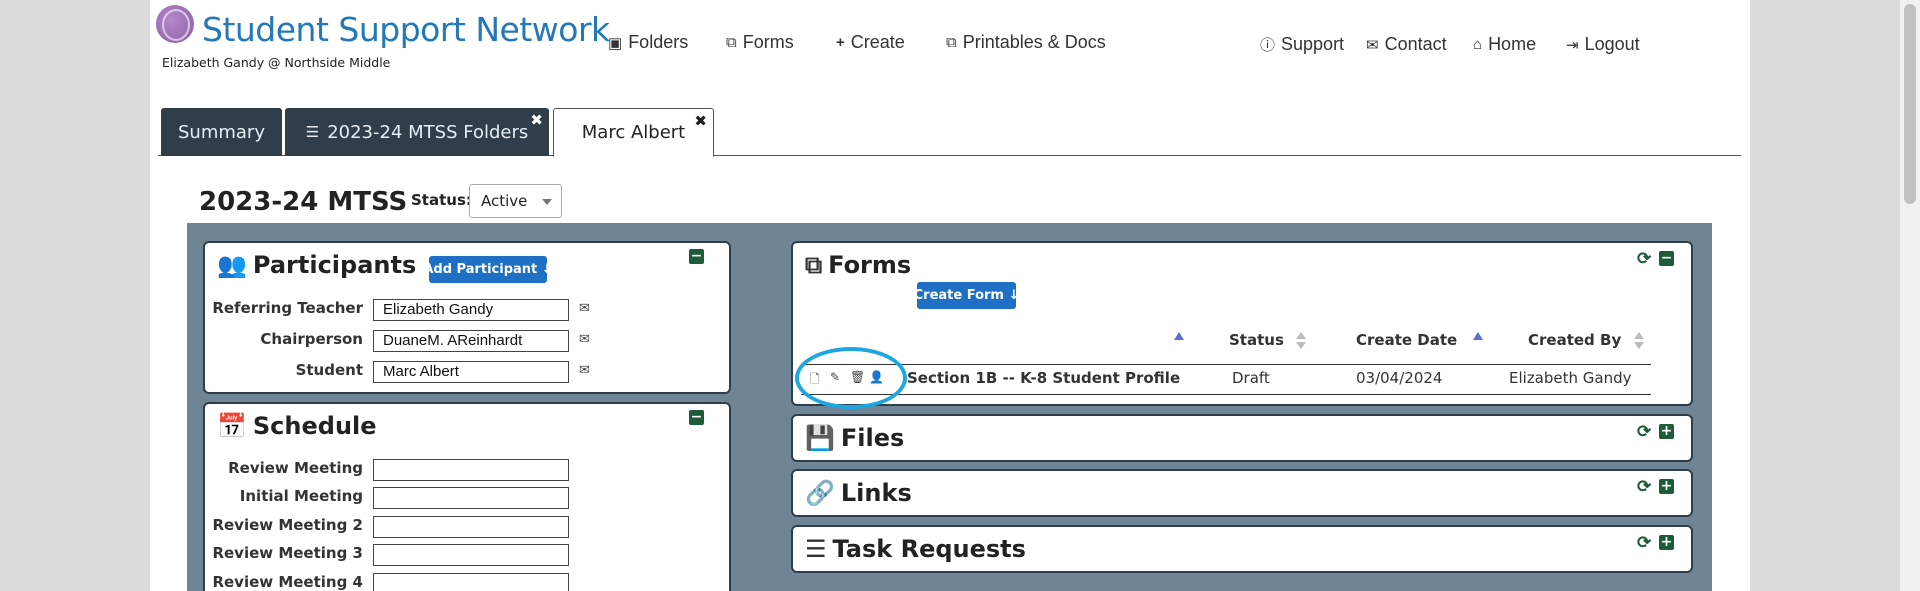 The height and width of the screenshot is (591, 1920). I want to click on nav-folders-label: Folders, so click(658, 42).